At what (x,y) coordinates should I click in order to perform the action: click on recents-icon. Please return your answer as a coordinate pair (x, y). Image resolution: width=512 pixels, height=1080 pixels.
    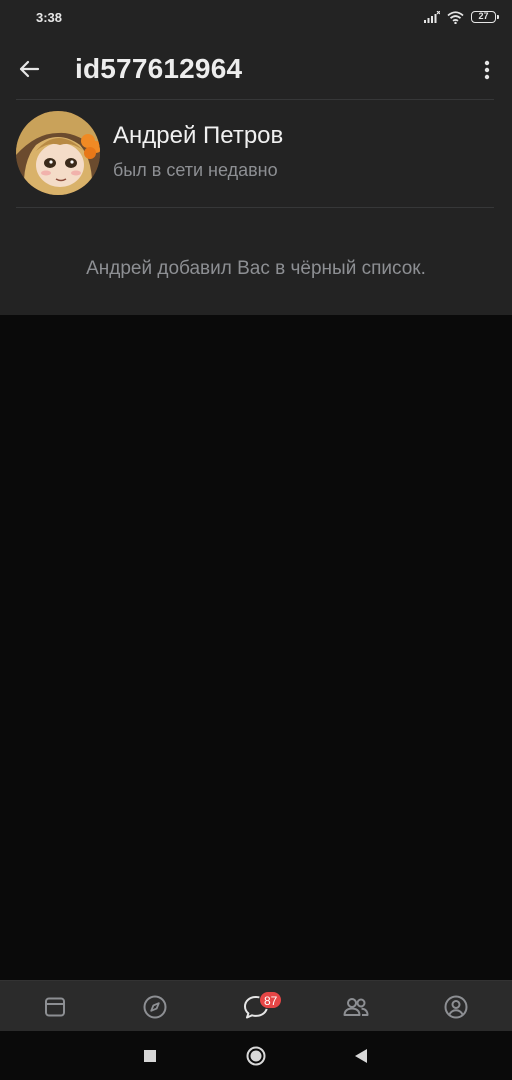
    Looking at the image, I should click on (150, 1055).